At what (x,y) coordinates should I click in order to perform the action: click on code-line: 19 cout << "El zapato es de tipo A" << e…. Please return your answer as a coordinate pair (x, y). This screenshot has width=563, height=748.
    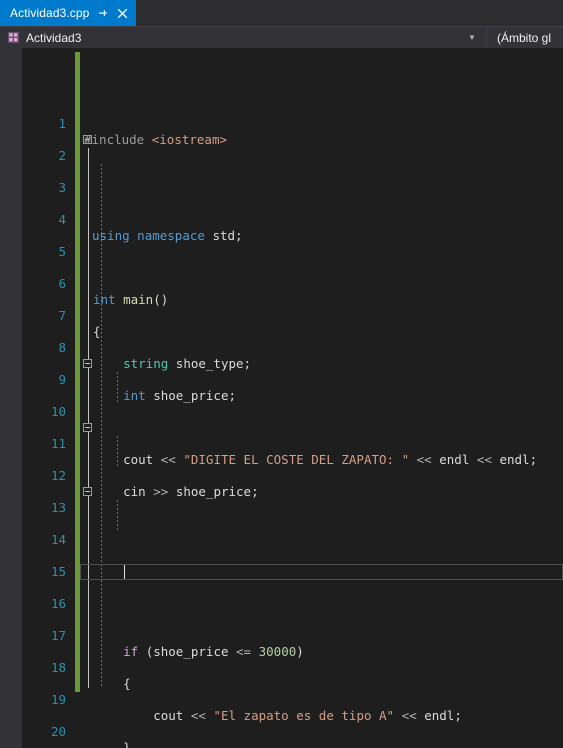
    Looking at the image, I should click on (281, 699).